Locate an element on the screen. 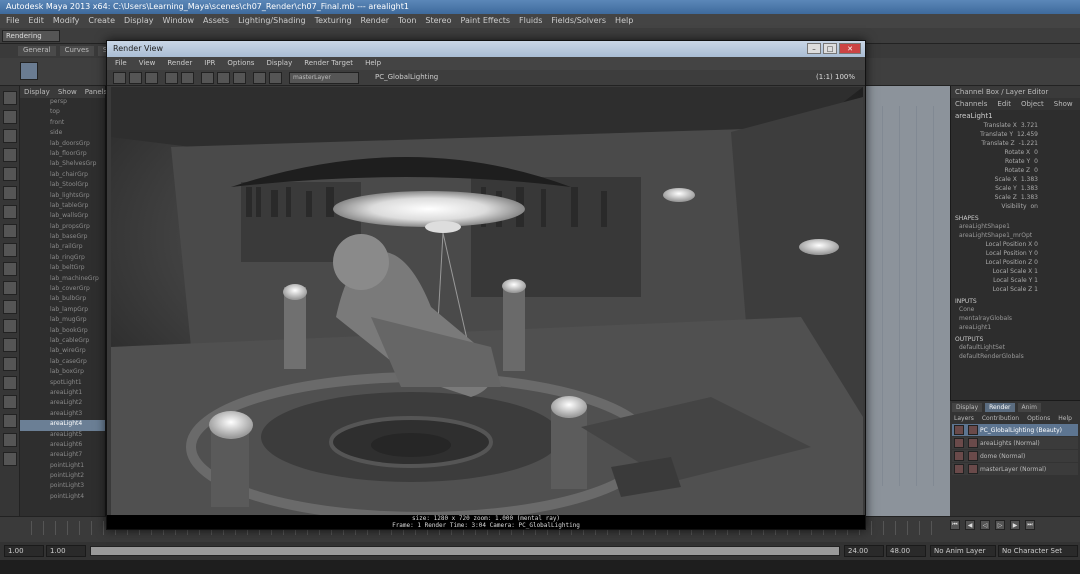 The image size is (1080, 574). shape-attribute: Local Scale Y 1 is located at coordinates (1015, 281).